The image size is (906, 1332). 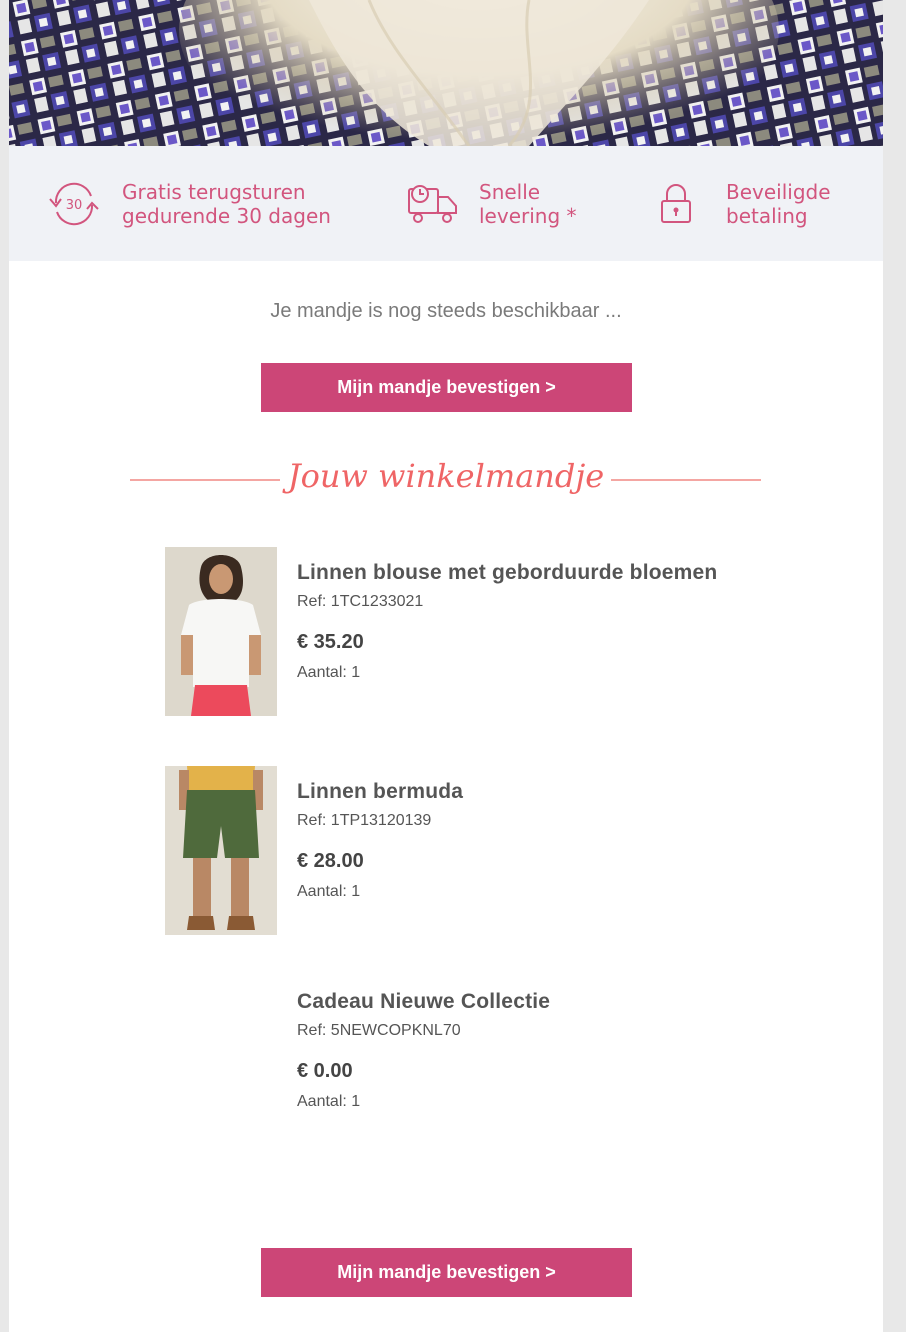 I want to click on padlock-icon, so click(x=676, y=203).